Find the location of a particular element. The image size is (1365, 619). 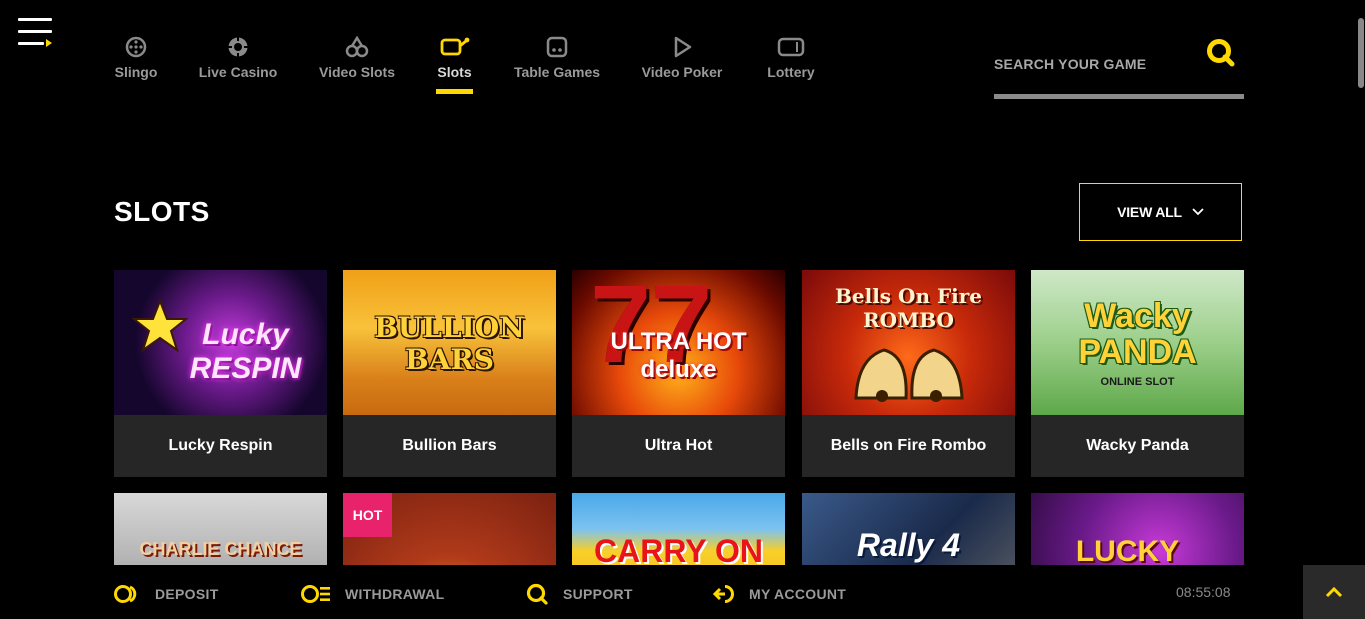

game-thumbnail: 77 ULTRA HOT deluxe is located at coordinates (678, 342).